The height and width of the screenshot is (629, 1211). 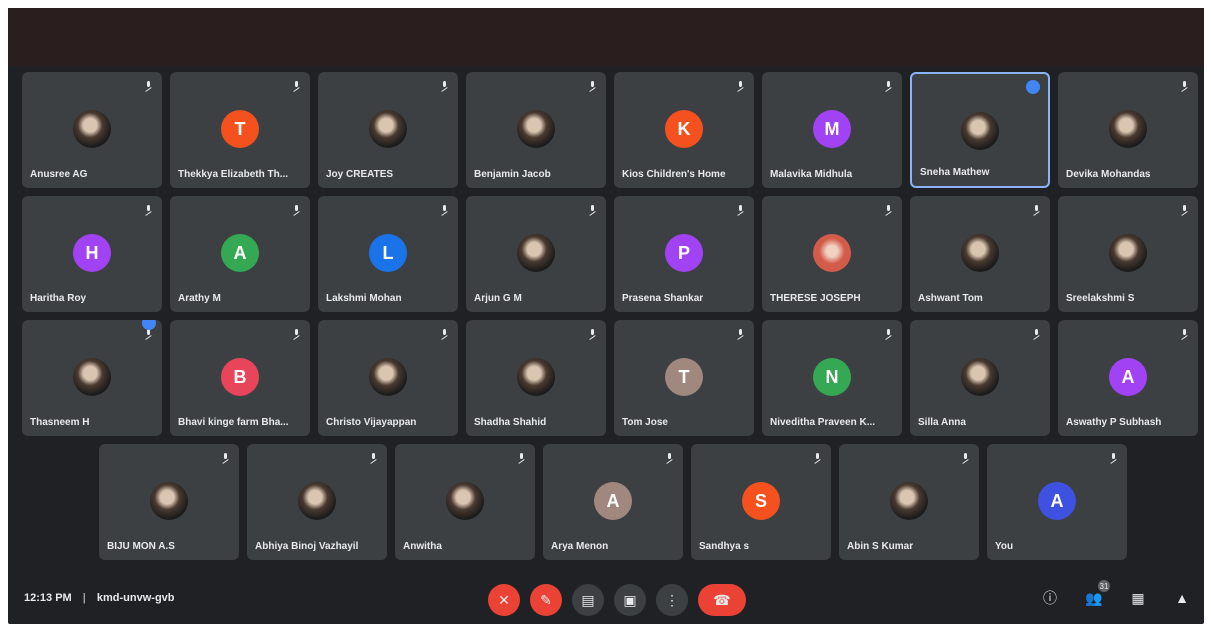 What do you see at coordinates (684, 378) in the screenshot?
I see `participant-tile: T Tom Jose` at bounding box center [684, 378].